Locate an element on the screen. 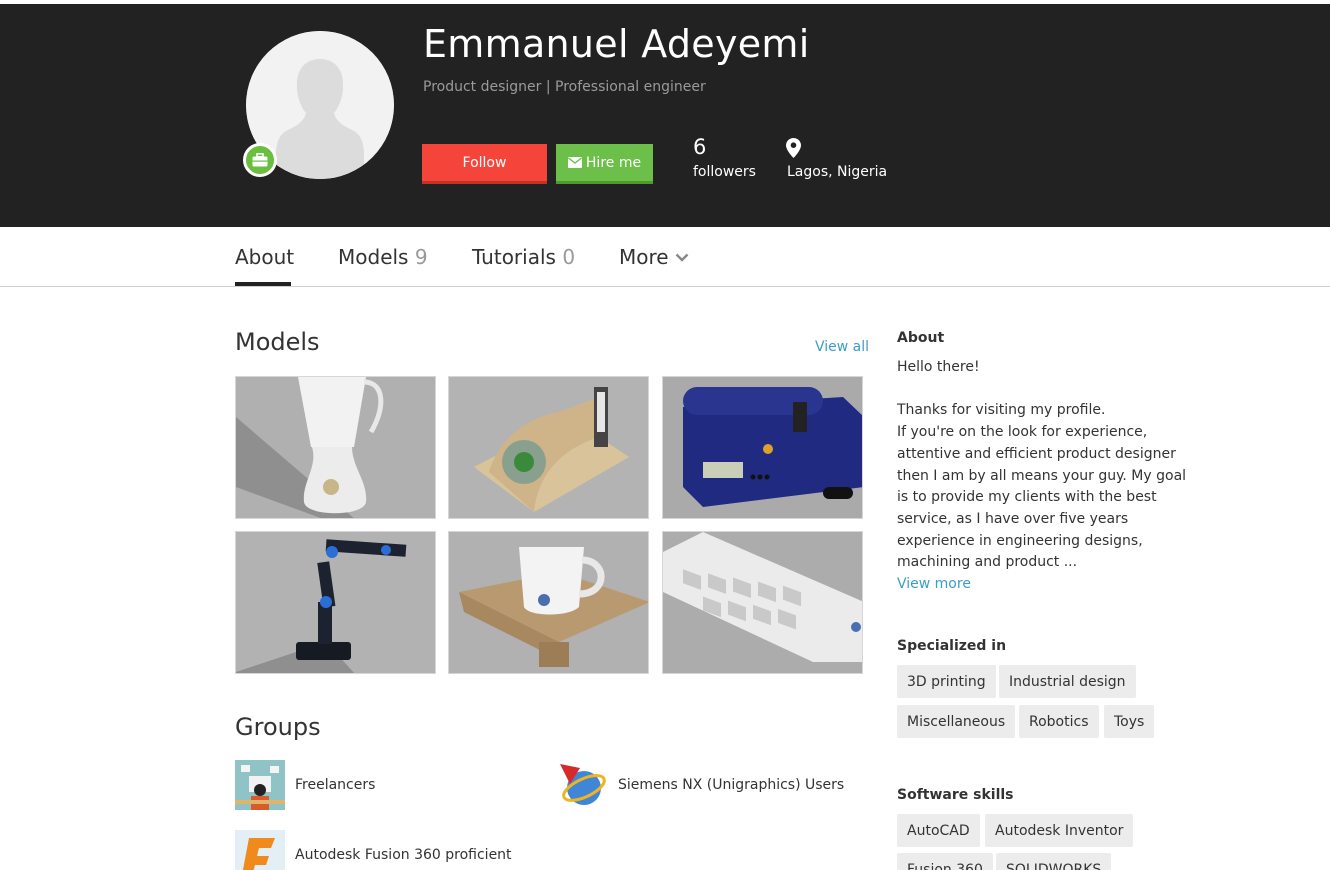  about-heading: About is located at coordinates (921, 338).